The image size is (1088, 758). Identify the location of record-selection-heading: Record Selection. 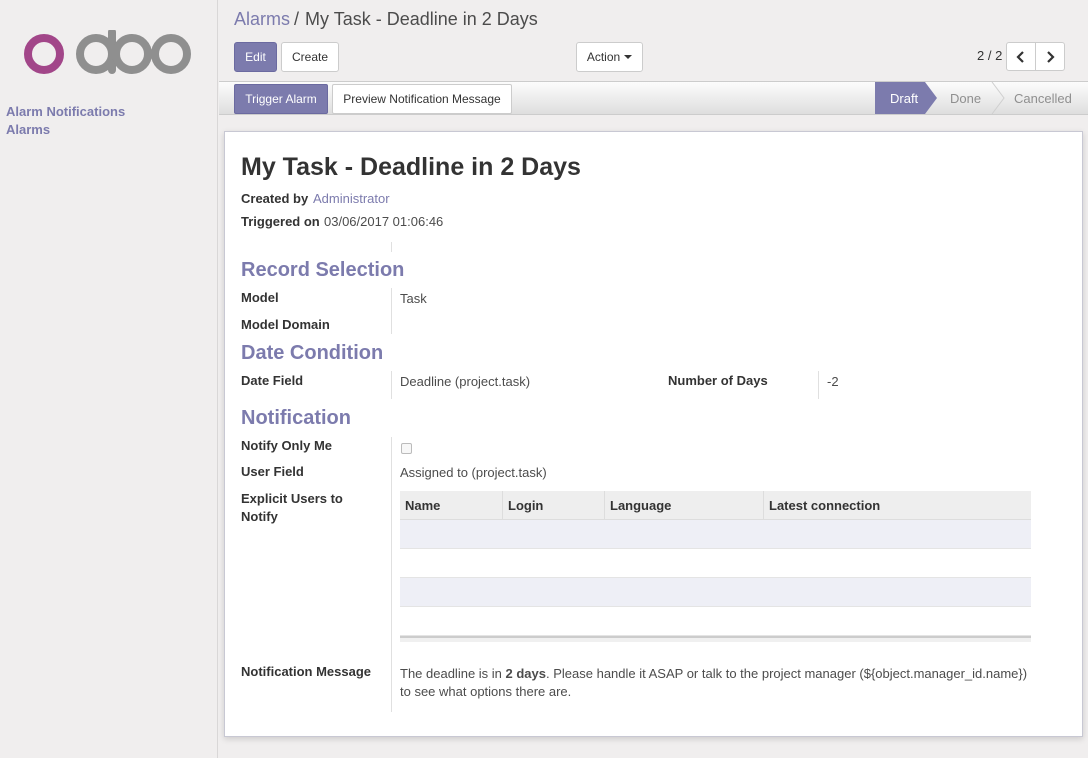
(323, 270).